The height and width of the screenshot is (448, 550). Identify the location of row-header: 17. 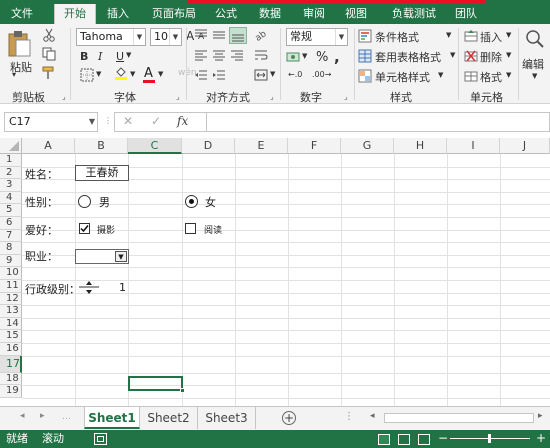
(11, 364).